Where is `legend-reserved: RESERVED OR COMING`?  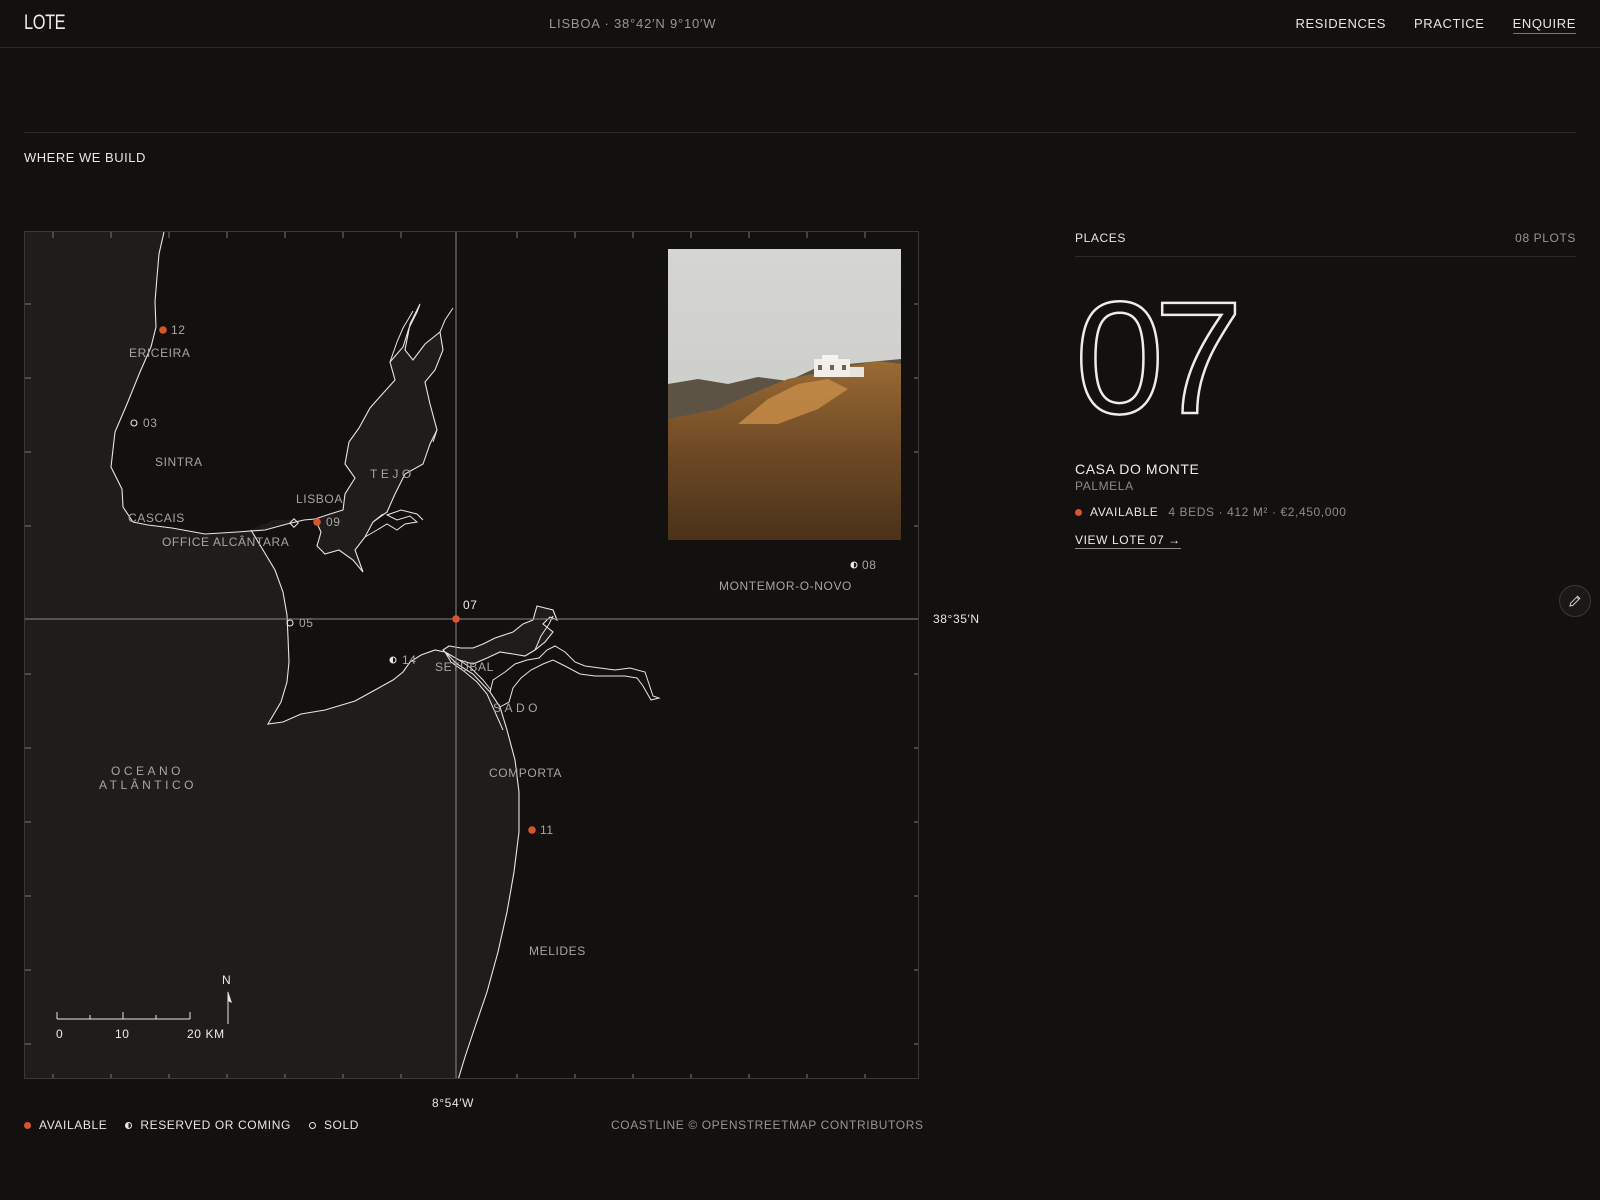 legend-reserved: RESERVED OR COMING is located at coordinates (208, 1125).